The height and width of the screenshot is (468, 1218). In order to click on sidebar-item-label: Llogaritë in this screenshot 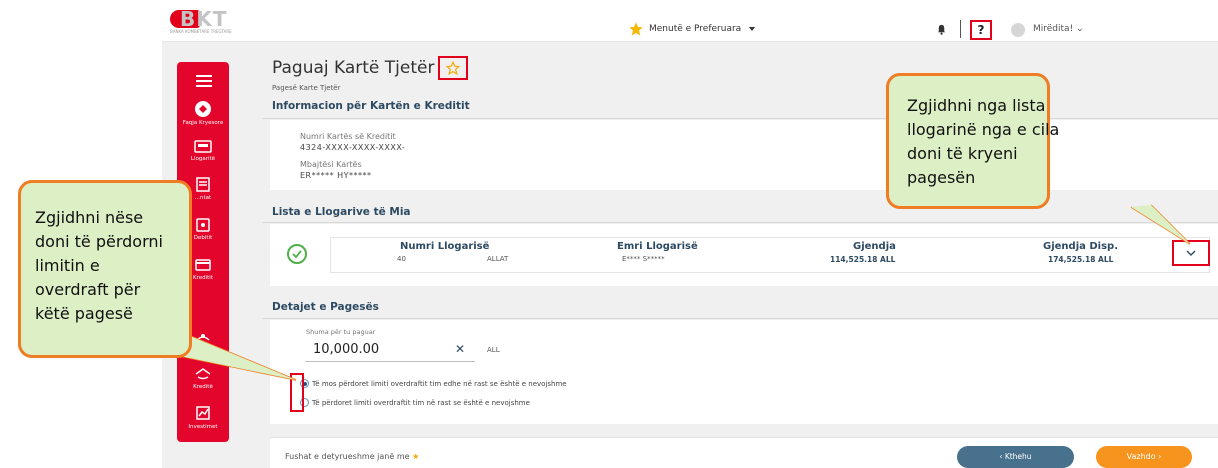, I will do `click(203, 159)`.